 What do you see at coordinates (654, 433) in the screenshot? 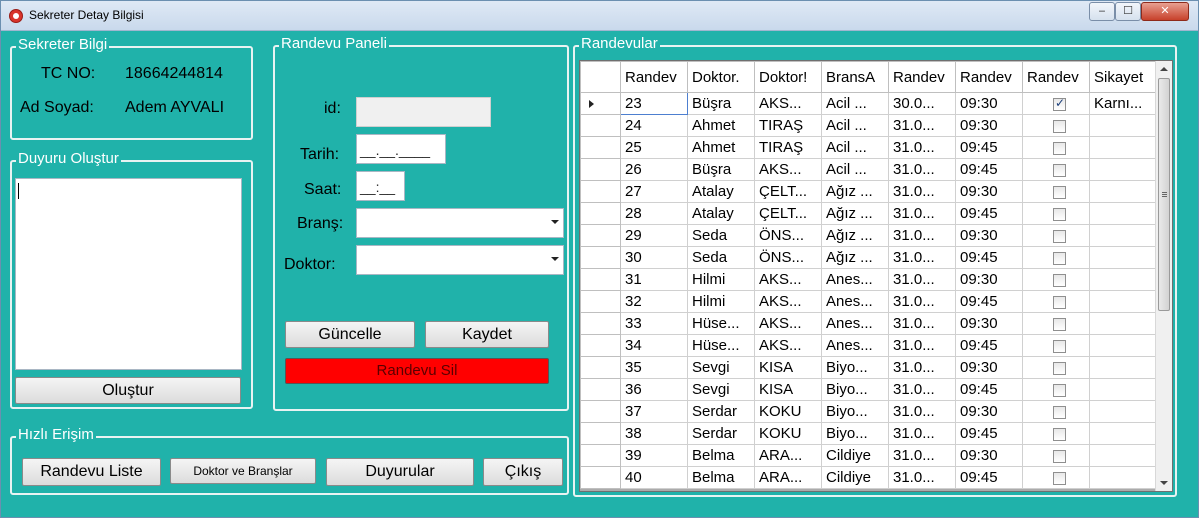
I see `table-cell-id: 38` at bounding box center [654, 433].